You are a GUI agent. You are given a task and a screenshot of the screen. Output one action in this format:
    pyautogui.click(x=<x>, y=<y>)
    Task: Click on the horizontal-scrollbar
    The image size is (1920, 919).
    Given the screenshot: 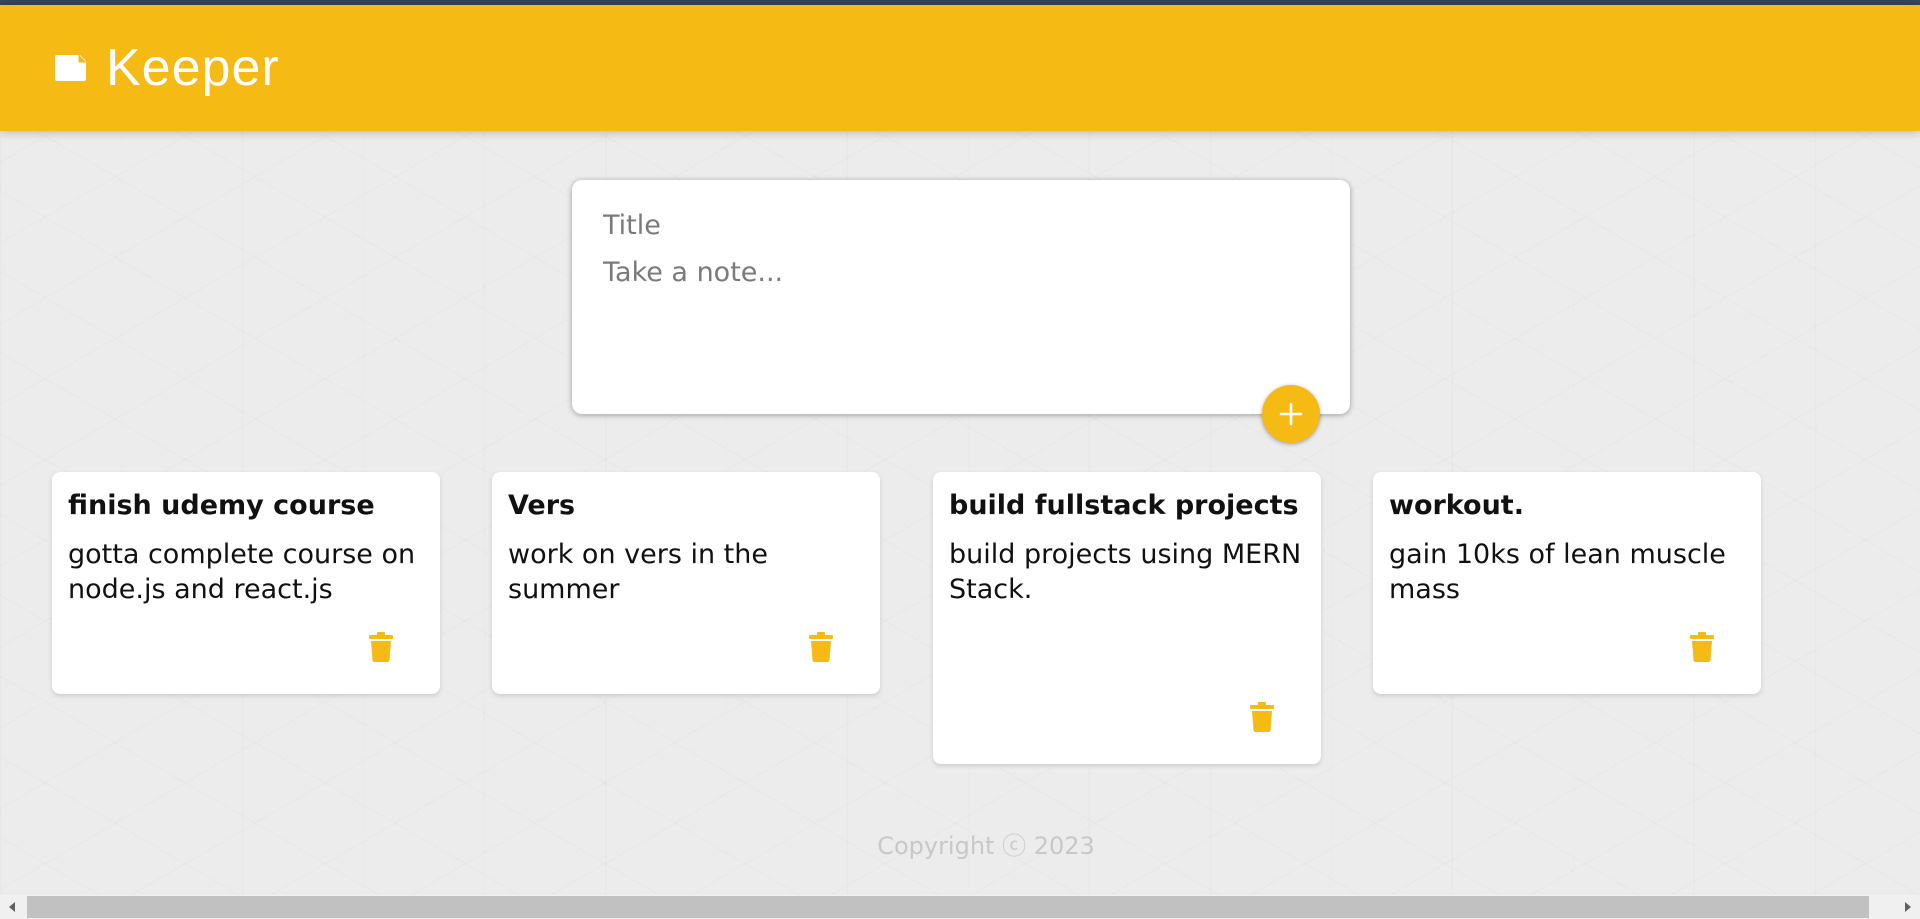 What is the action you would take?
    pyautogui.click(x=960, y=907)
    